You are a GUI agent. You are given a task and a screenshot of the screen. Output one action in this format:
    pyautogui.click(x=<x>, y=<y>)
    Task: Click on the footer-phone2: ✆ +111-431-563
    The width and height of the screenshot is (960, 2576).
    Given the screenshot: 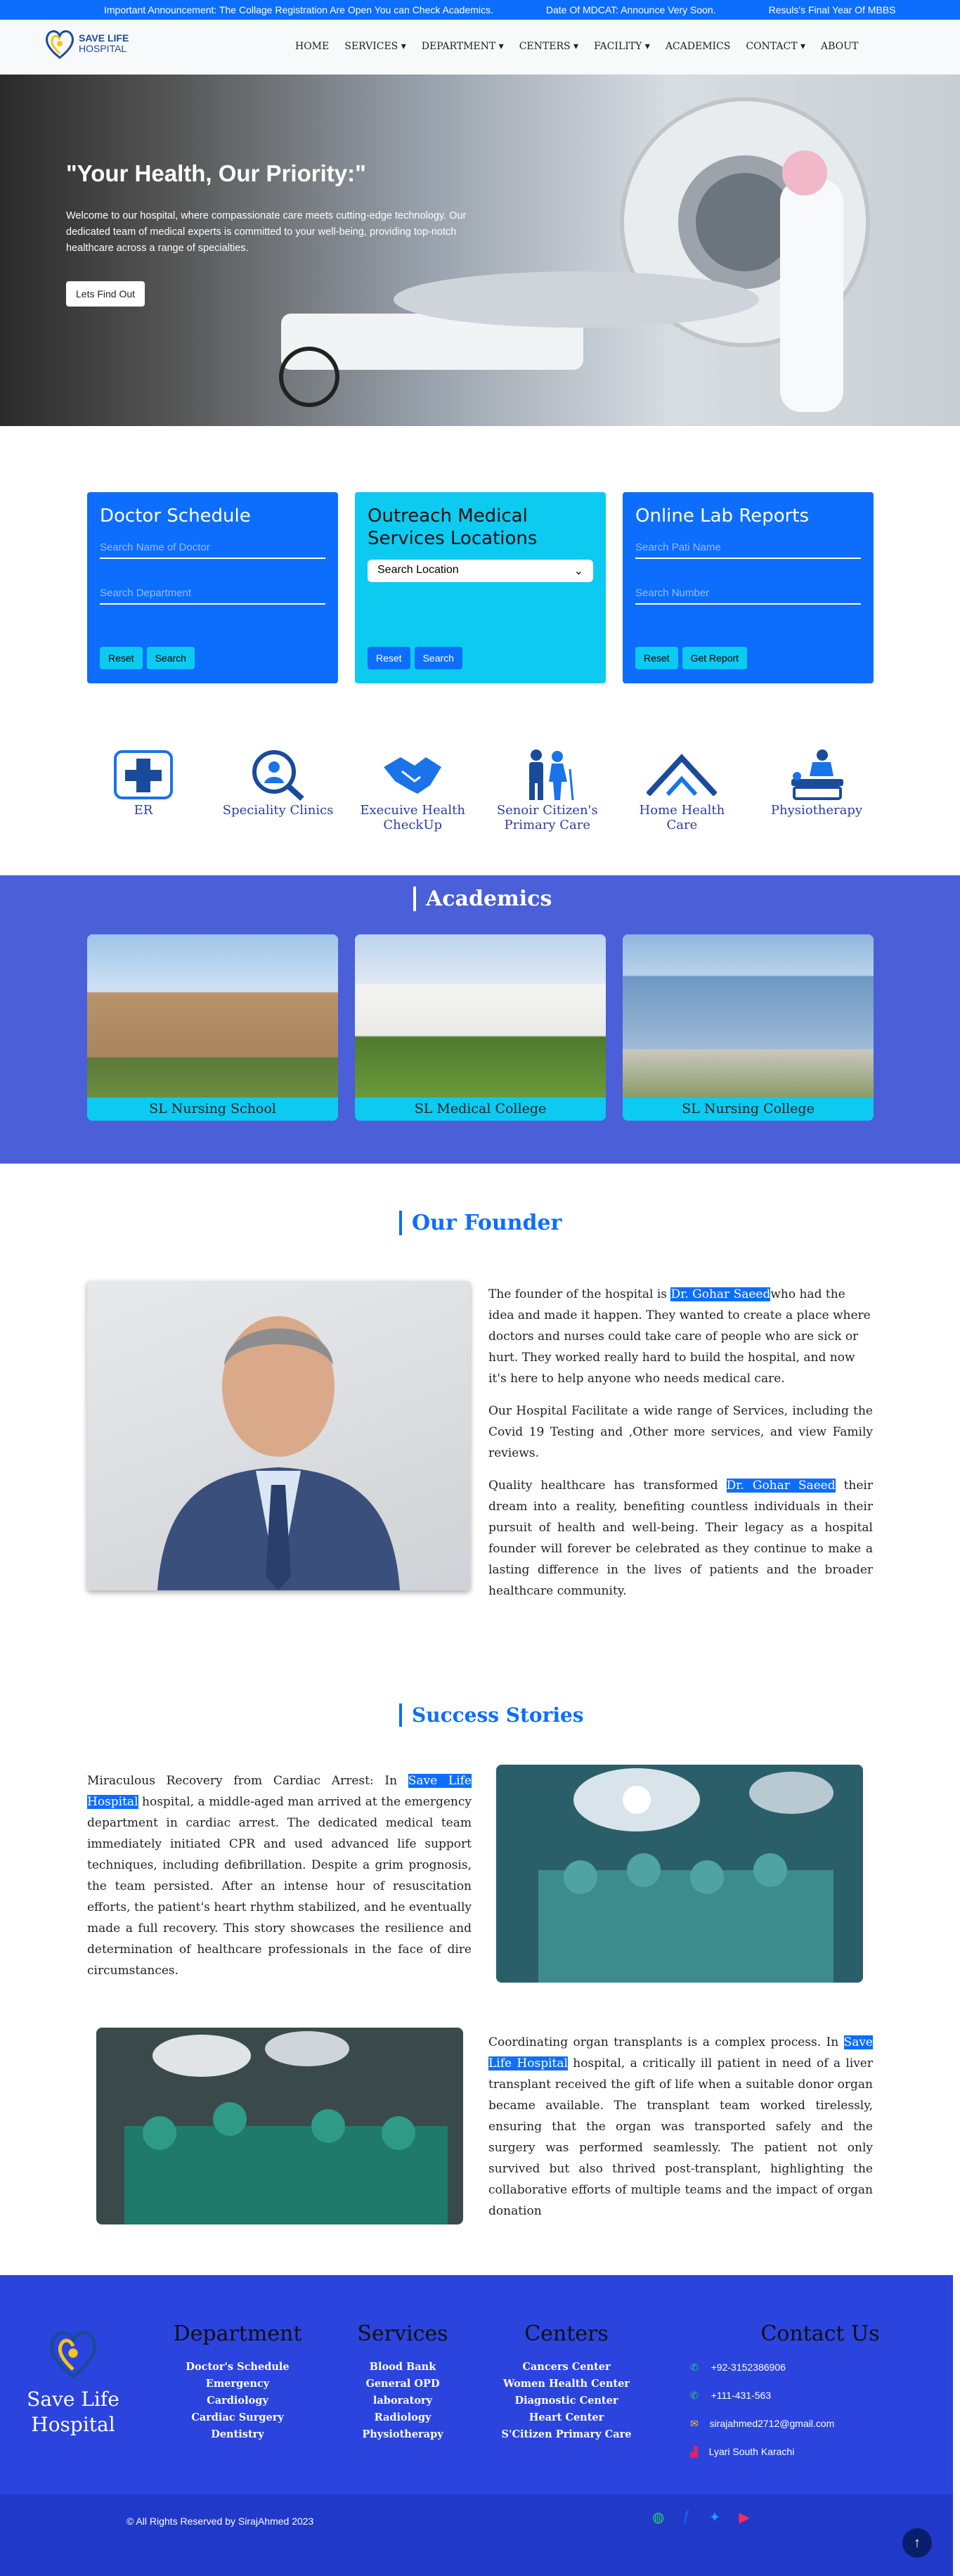 What is the action you would take?
    pyautogui.click(x=802, y=2395)
    